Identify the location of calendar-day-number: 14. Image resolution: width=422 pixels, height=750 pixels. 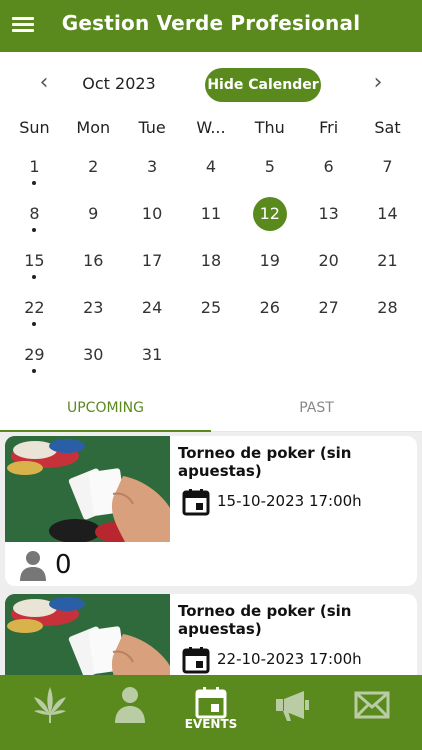
(387, 213).